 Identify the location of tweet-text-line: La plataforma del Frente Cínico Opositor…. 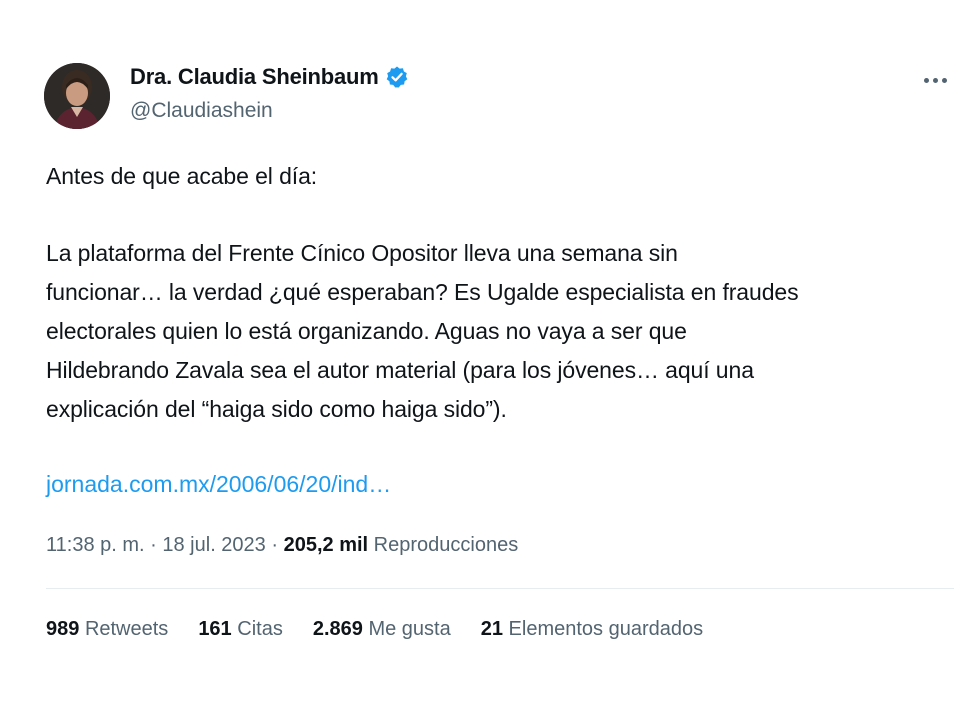
(362, 253).